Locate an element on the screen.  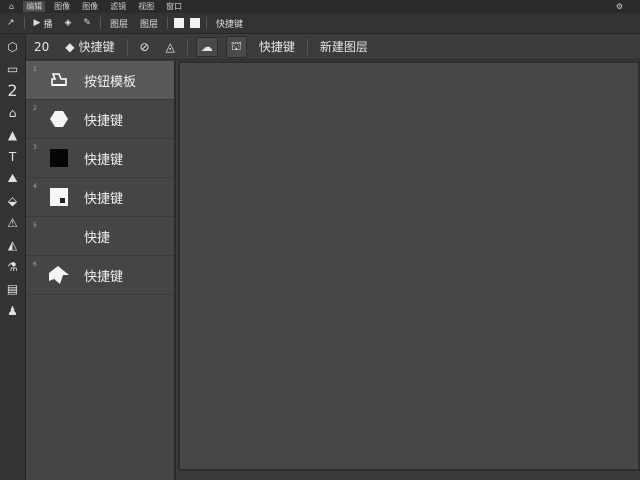
bucket-tool-icon: ⬙ is located at coordinates (13, 200).